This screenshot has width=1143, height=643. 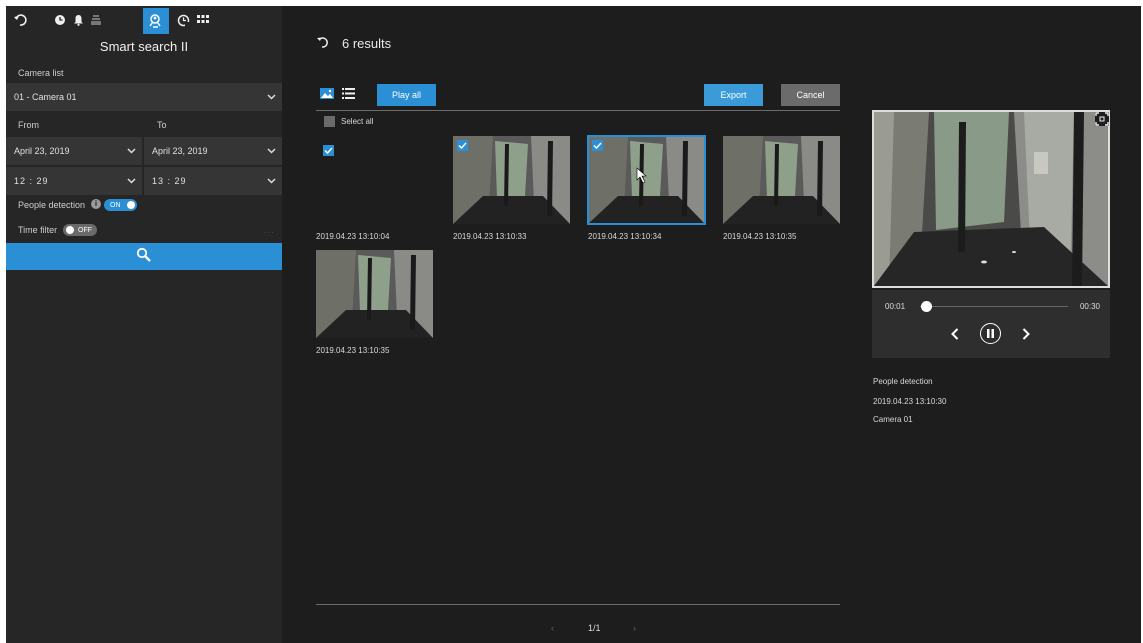 What do you see at coordinates (552, 628) in the screenshot?
I see `prev-page-icon: ‹` at bounding box center [552, 628].